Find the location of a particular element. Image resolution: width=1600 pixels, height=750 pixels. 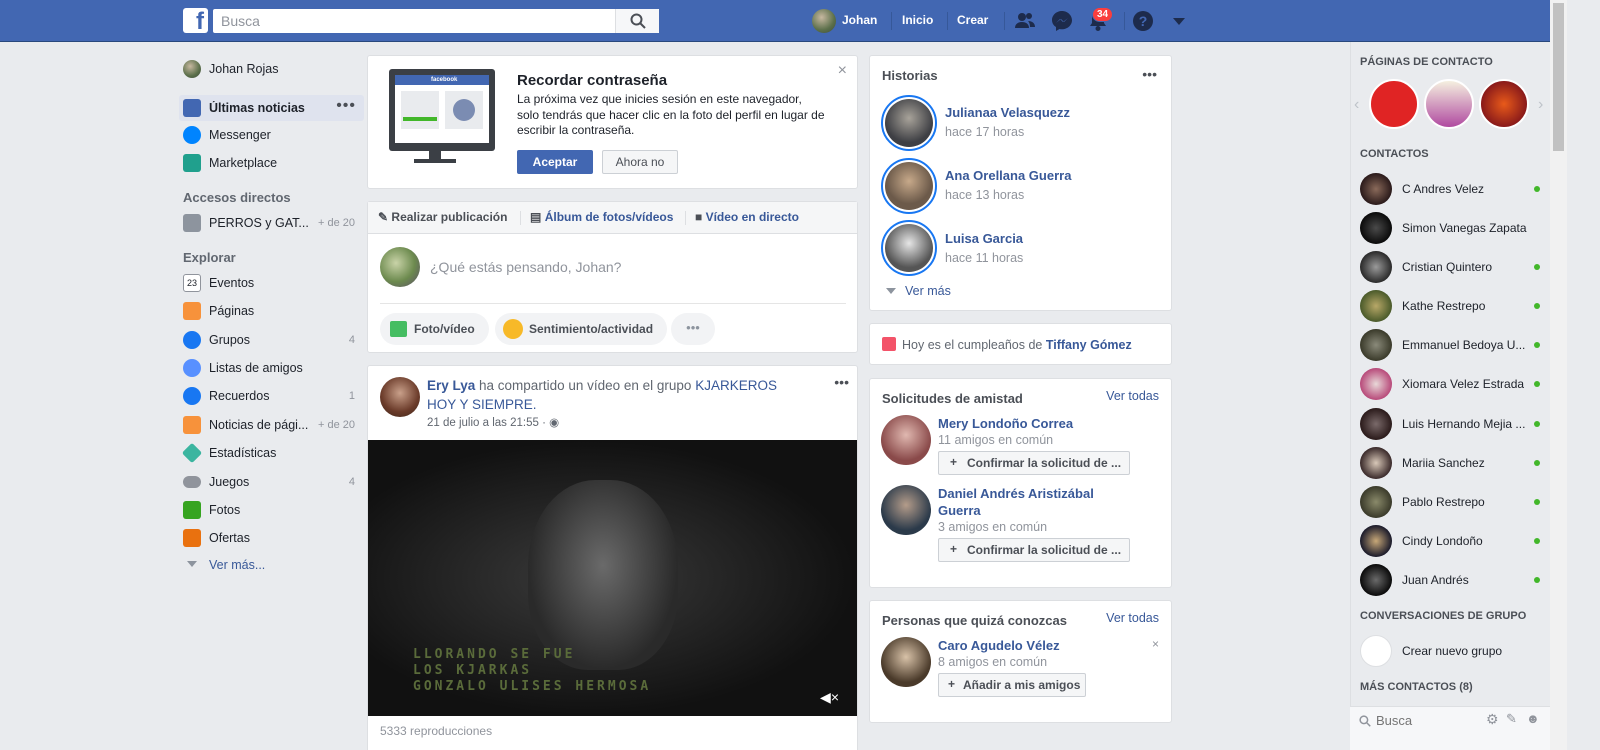

search-input is located at coordinates (436, 21).